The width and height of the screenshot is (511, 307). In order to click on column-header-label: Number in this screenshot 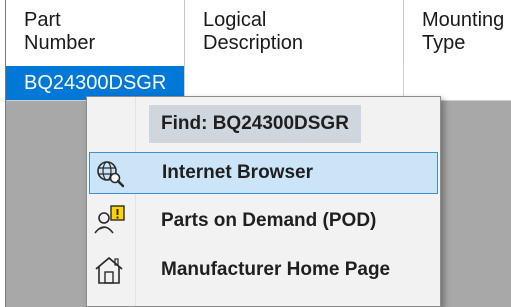, I will do `click(60, 43)`.